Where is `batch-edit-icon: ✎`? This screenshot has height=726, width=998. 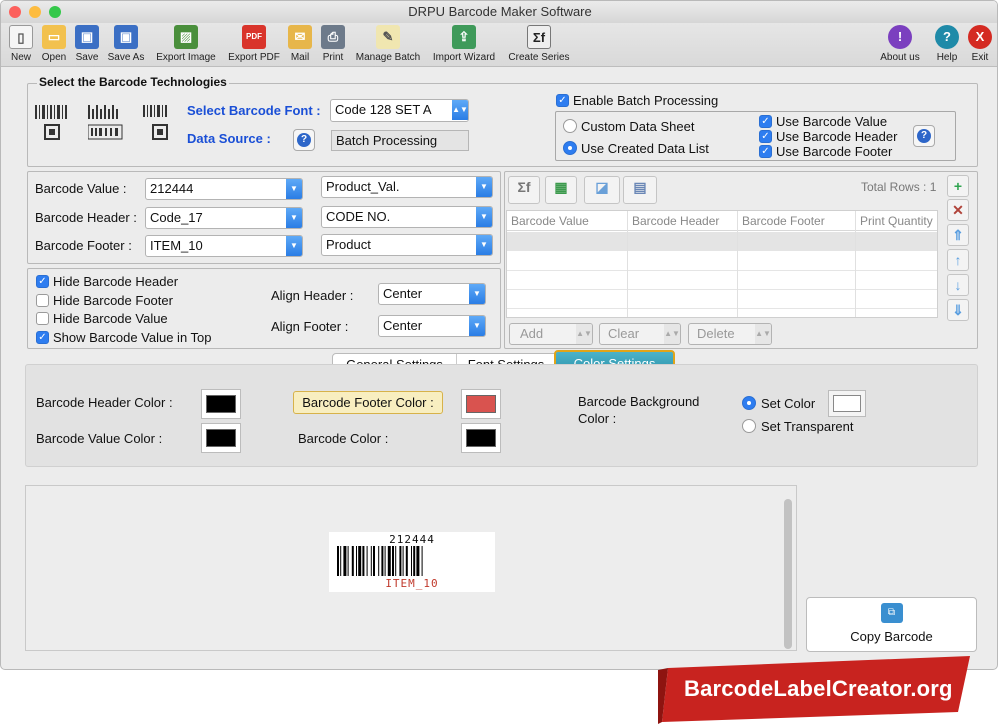 batch-edit-icon: ✎ is located at coordinates (388, 37).